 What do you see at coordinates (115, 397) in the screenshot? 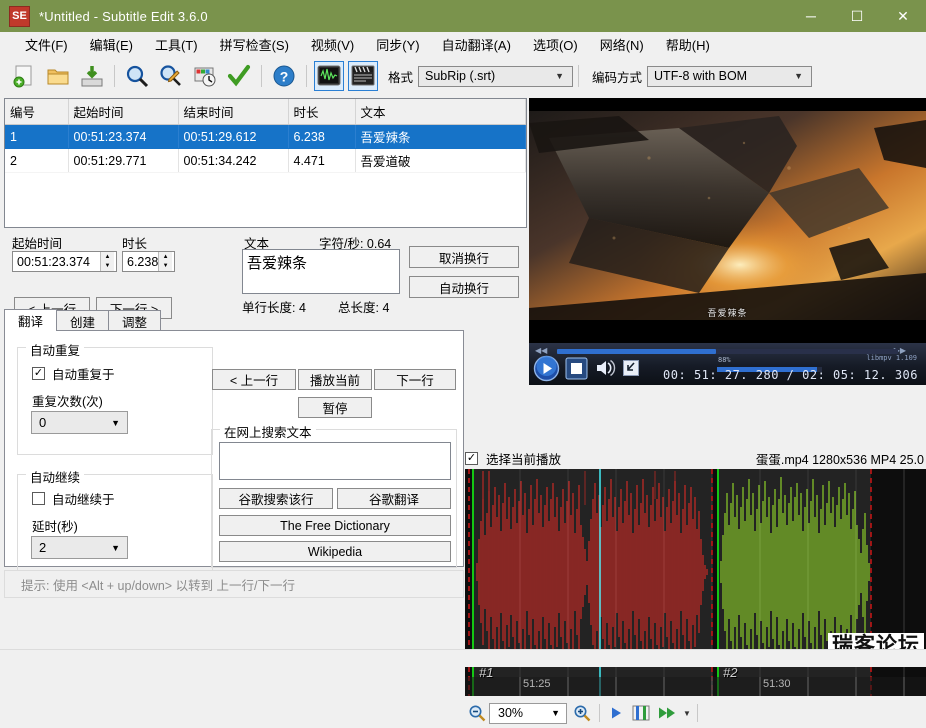
I see `auto-repeat-group: 自动重复 ✓ 自动重复于 重复次数(次) 0 ▼` at bounding box center [115, 397].